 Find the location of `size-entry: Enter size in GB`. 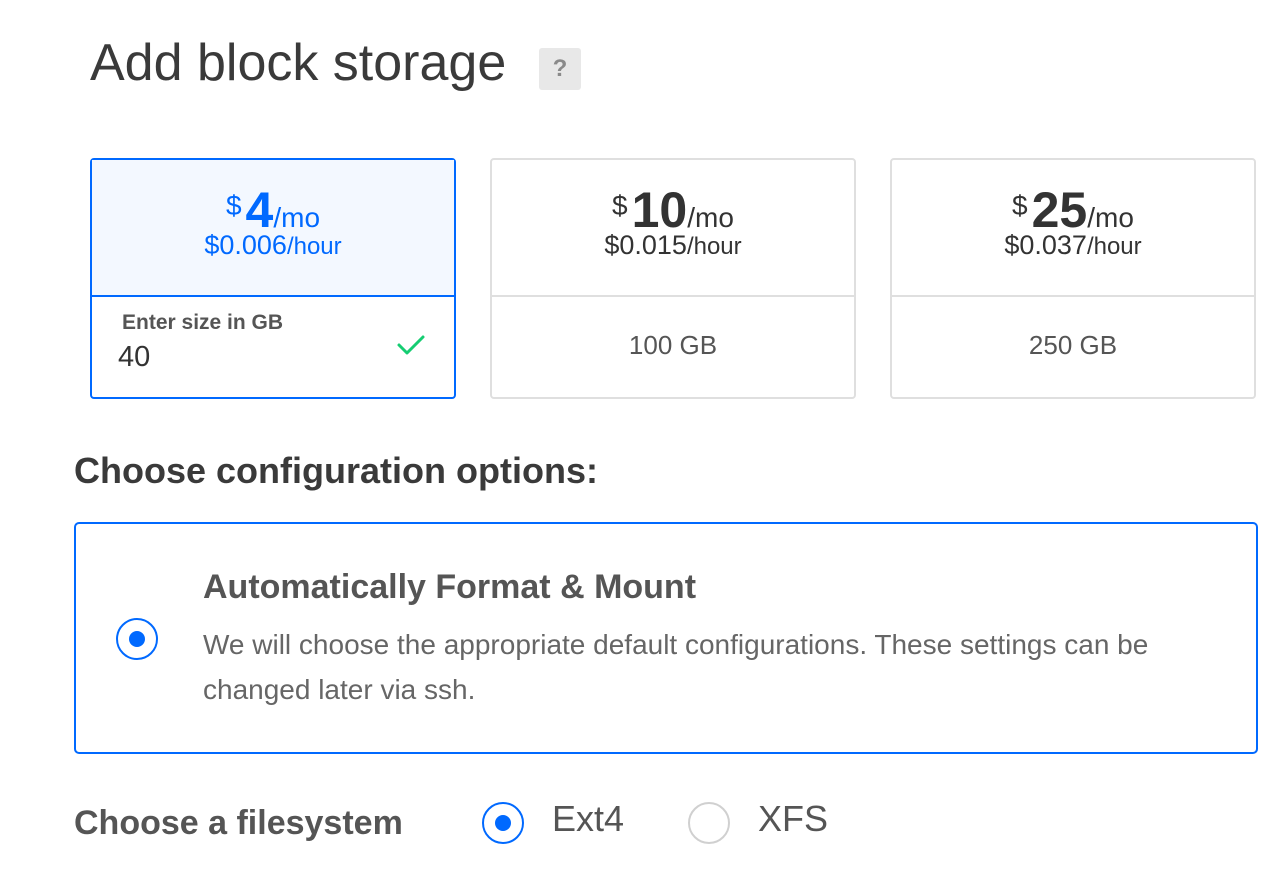

size-entry: Enter size in GB is located at coordinates (273, 347).